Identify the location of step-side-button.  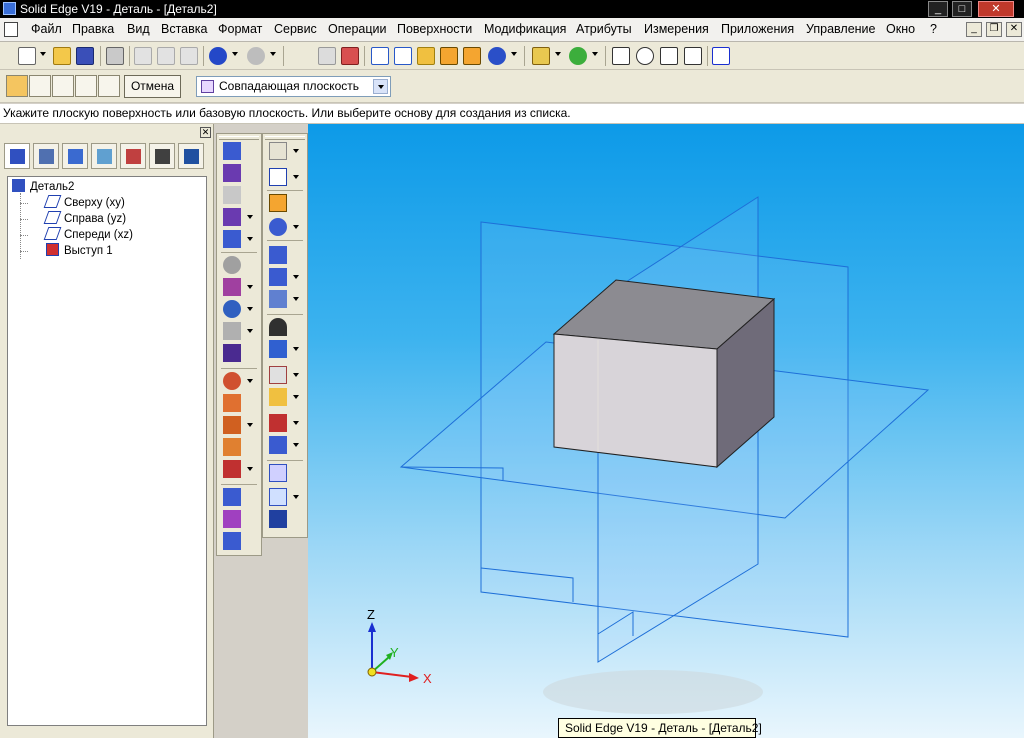
(63, 86).